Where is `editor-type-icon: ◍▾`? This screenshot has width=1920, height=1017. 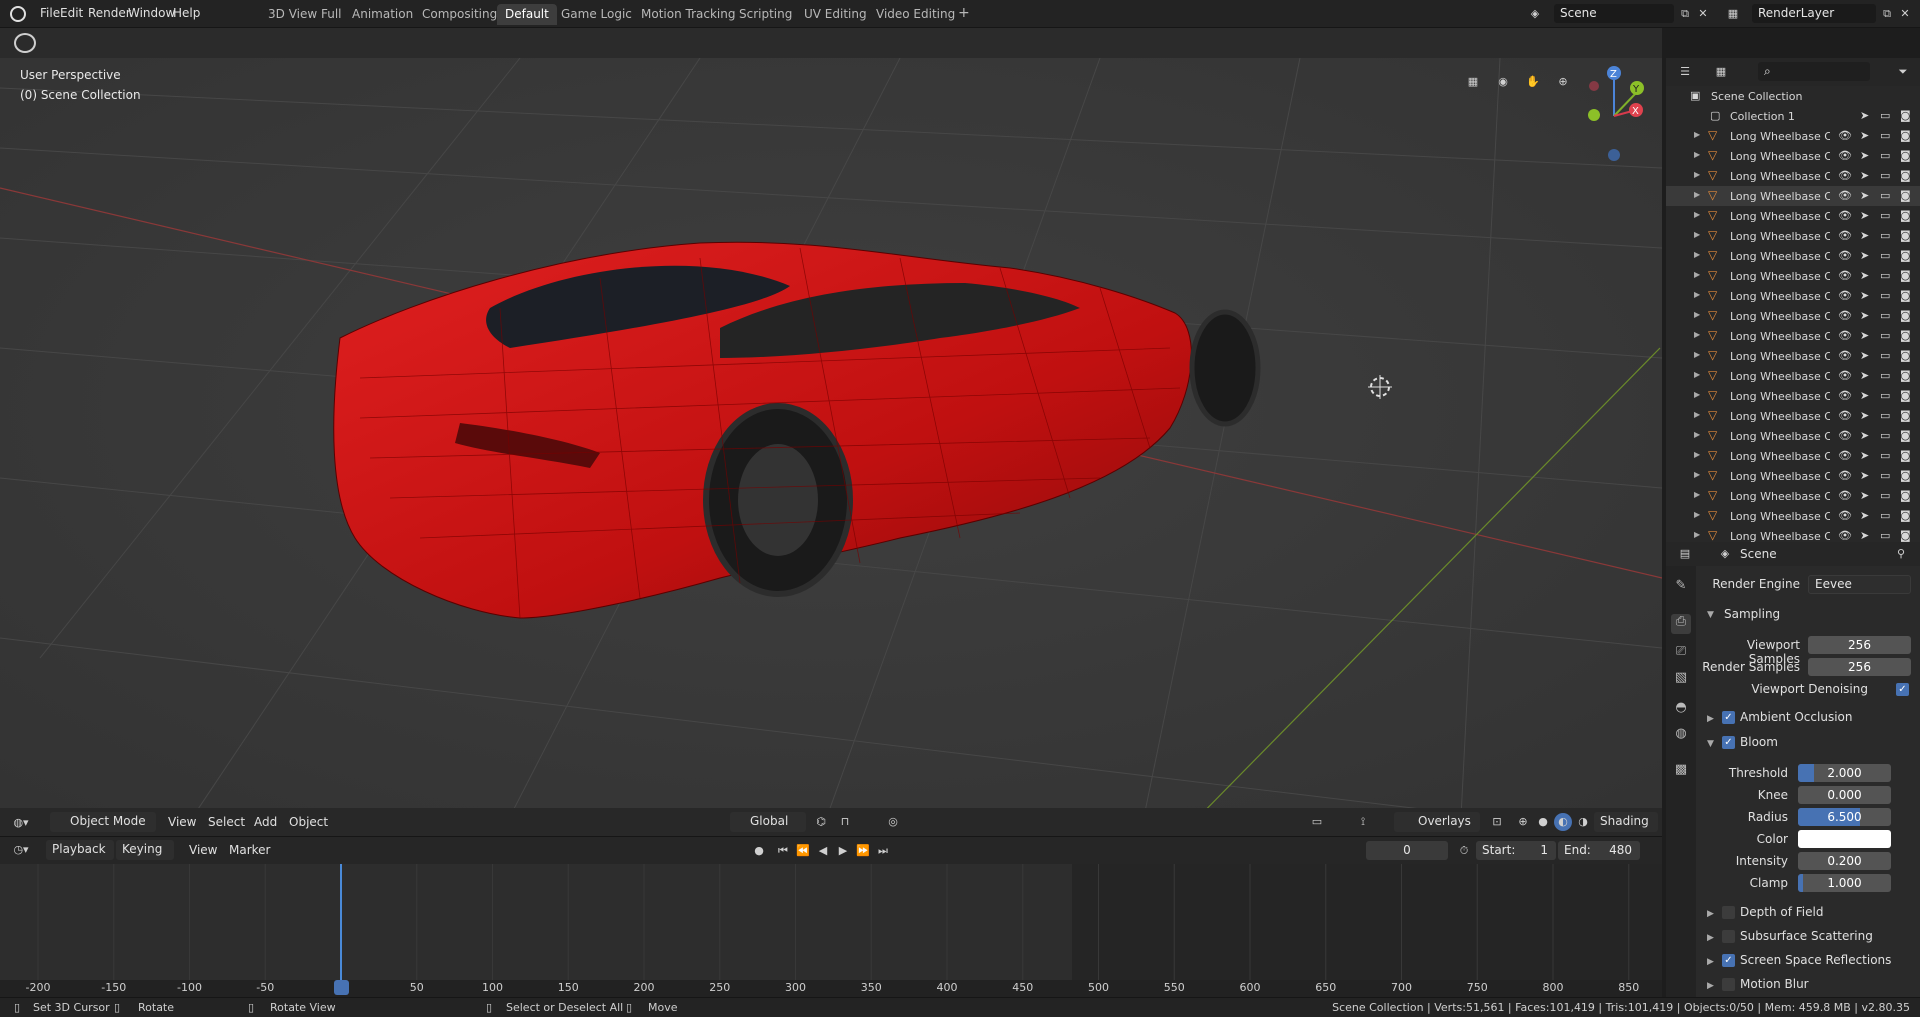 editor-type-icon: ◍▾ is located at coordinates (21, 823).